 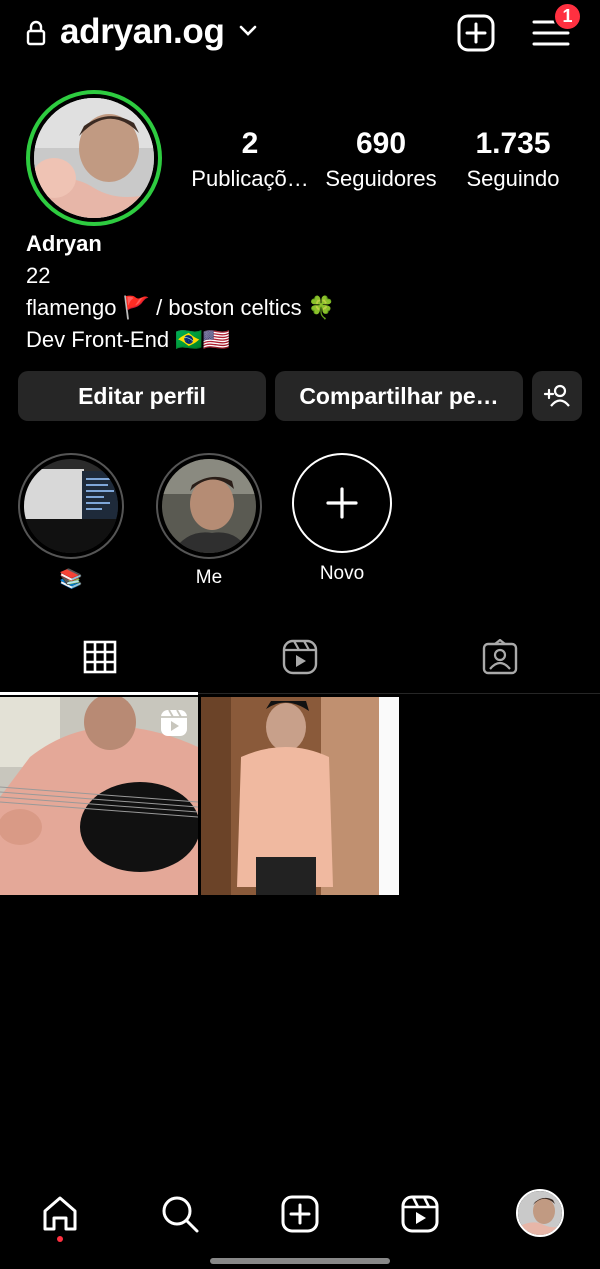 I want to click on home-icon, so click(x=60, y=1213).